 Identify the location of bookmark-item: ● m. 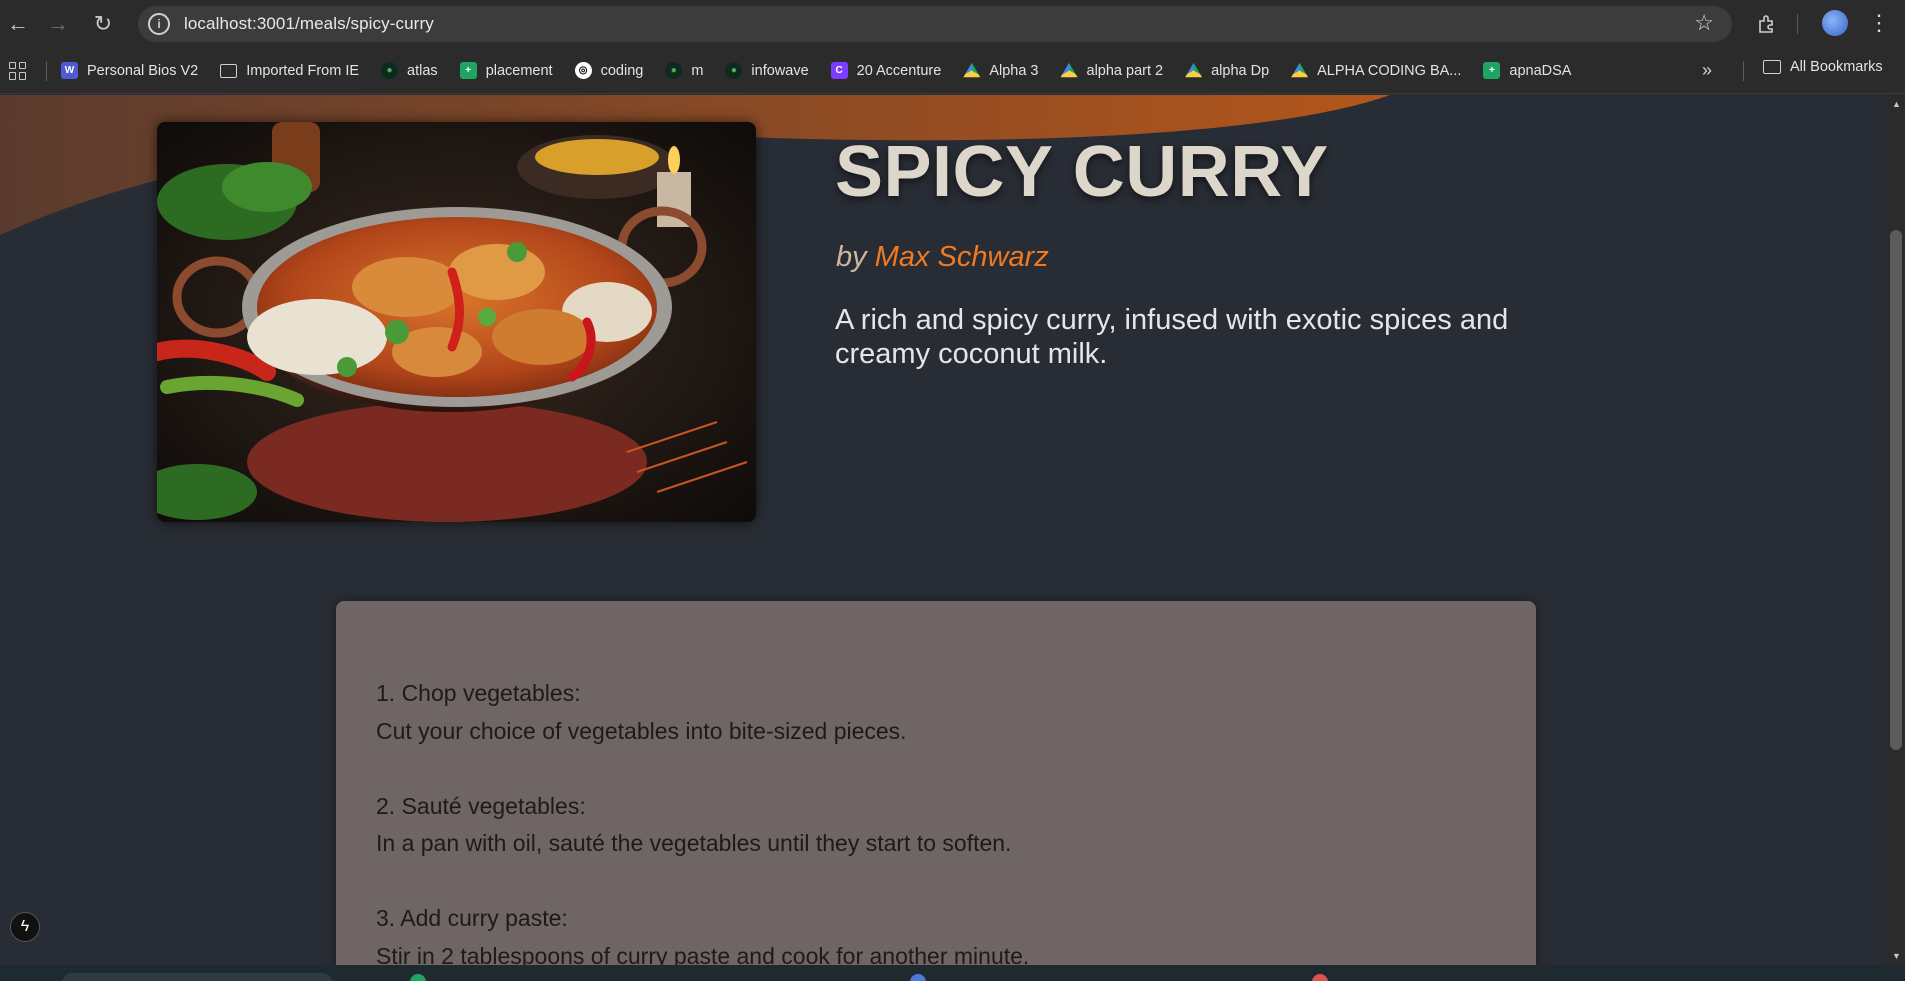
(684, 70).